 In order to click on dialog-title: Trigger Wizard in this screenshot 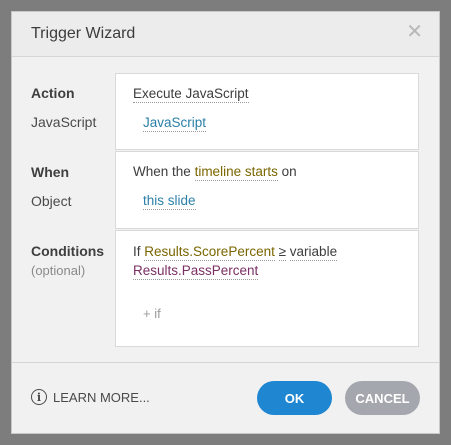, I will do `click(83, 33)`.